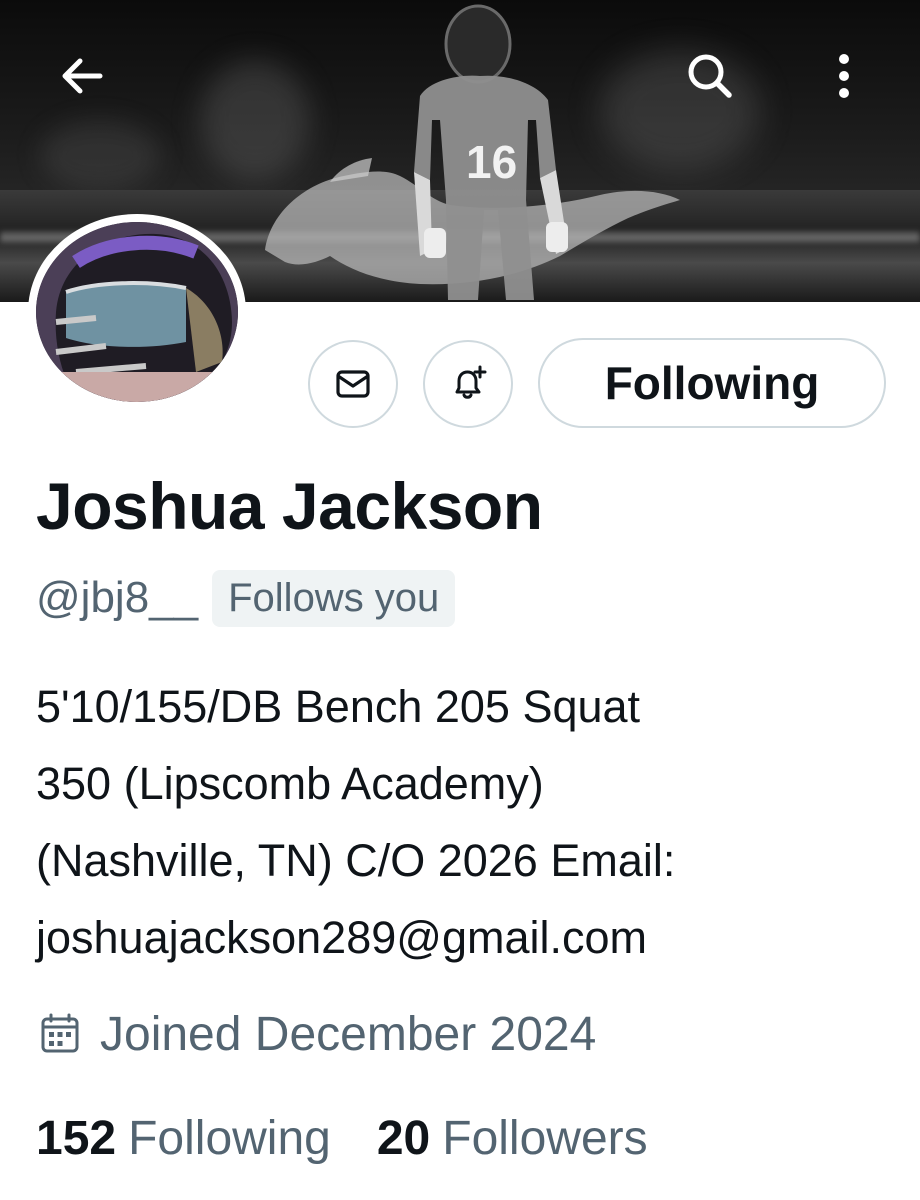  What do you see at coordinates (356, 860) in the screenshot?
I see `bio-line: (Nashville, TN) C/O 2026 Email:` at bounding box center [356, 860].